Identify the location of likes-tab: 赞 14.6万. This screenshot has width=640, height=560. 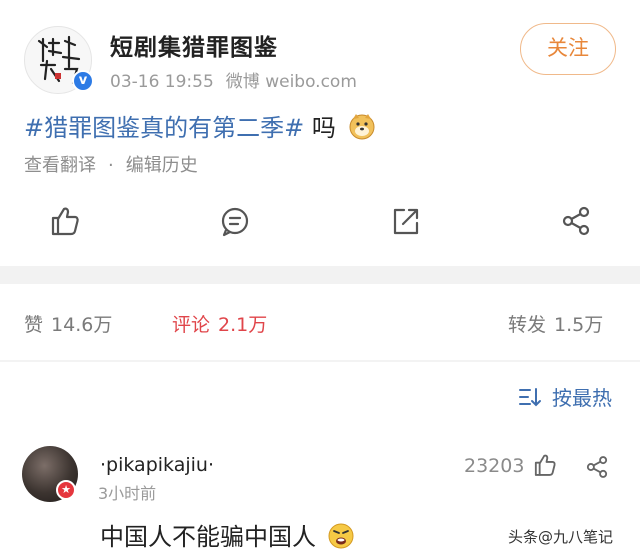
(68, 323).